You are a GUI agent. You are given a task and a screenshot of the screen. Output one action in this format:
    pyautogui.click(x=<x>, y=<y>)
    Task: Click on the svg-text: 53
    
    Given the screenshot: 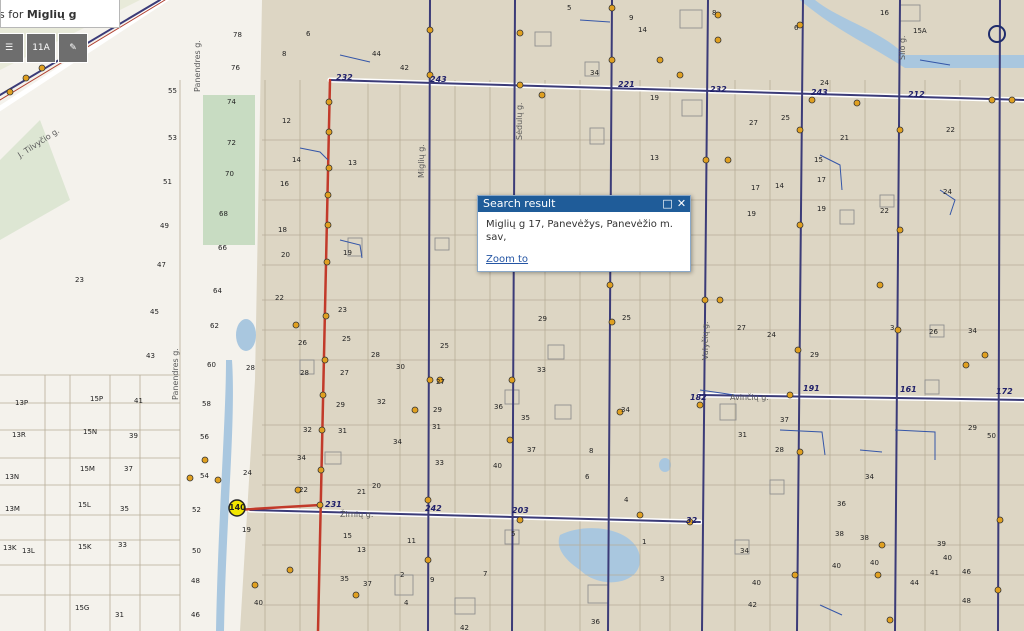 What is the action you would take?
    pyautogui.click(x=172, y=138)
    